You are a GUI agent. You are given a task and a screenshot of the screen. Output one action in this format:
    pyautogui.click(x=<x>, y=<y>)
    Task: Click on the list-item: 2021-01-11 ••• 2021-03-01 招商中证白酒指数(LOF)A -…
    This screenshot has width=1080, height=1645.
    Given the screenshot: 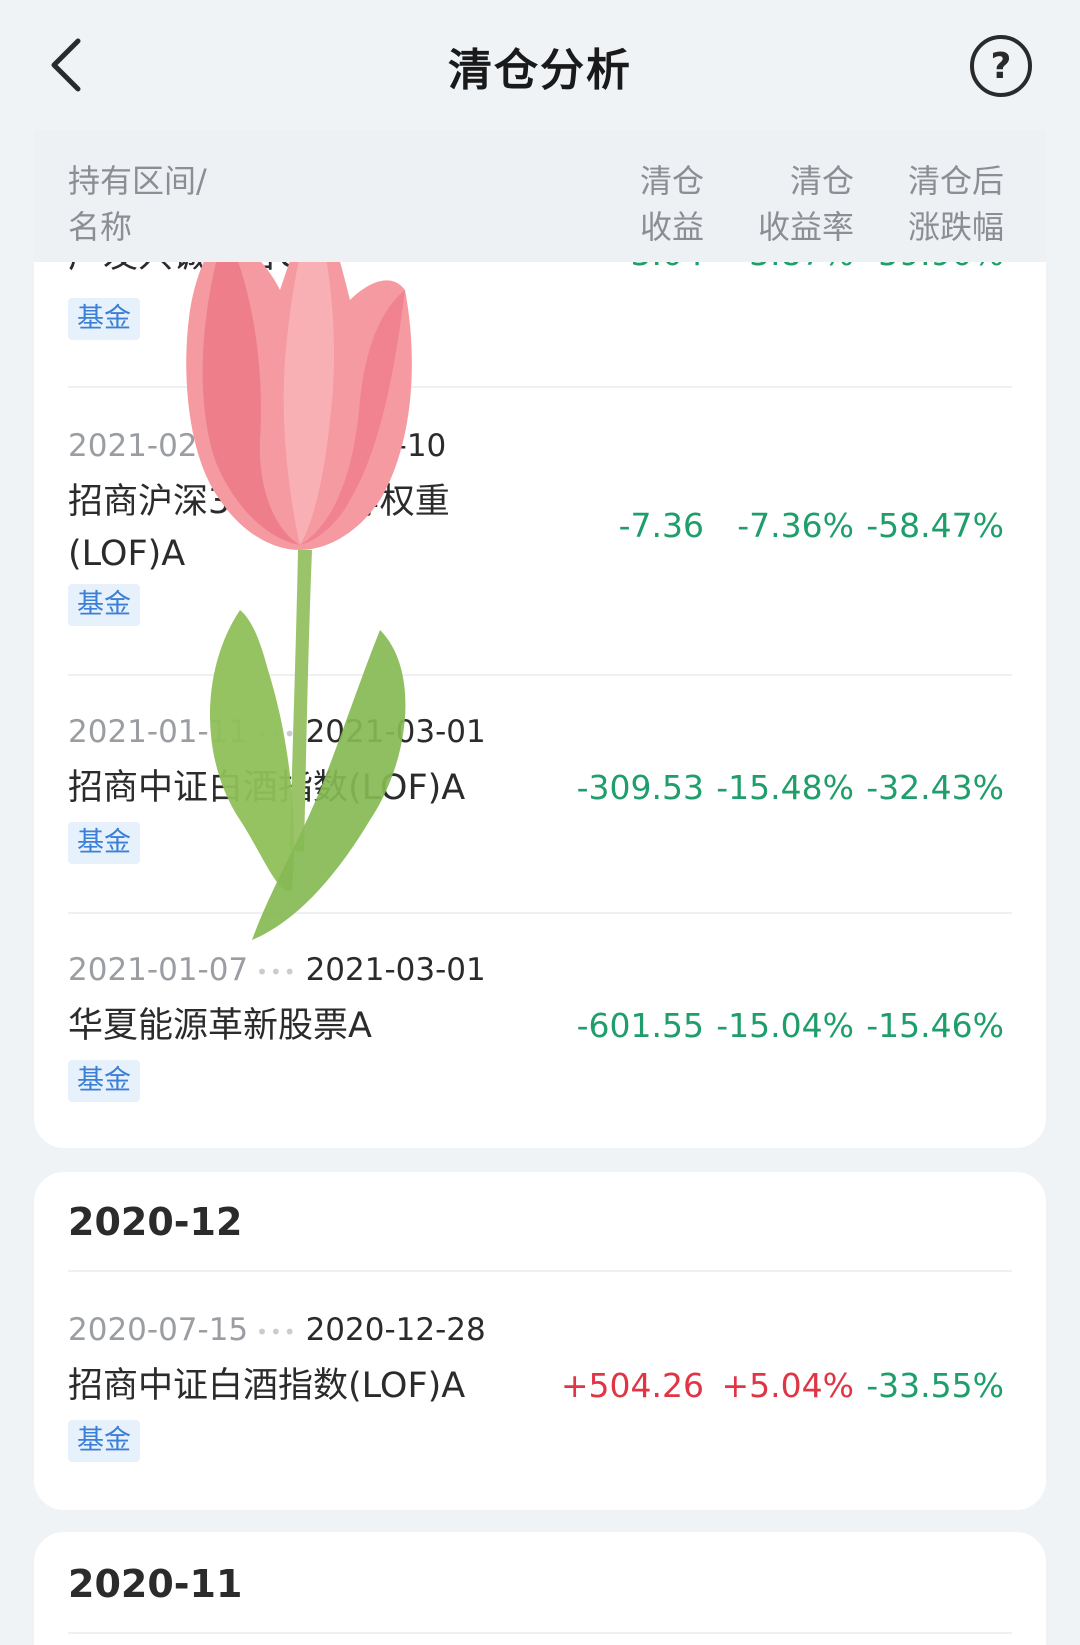 What is the action you would take?
    pyautogui.click(x=540, y=794)
    